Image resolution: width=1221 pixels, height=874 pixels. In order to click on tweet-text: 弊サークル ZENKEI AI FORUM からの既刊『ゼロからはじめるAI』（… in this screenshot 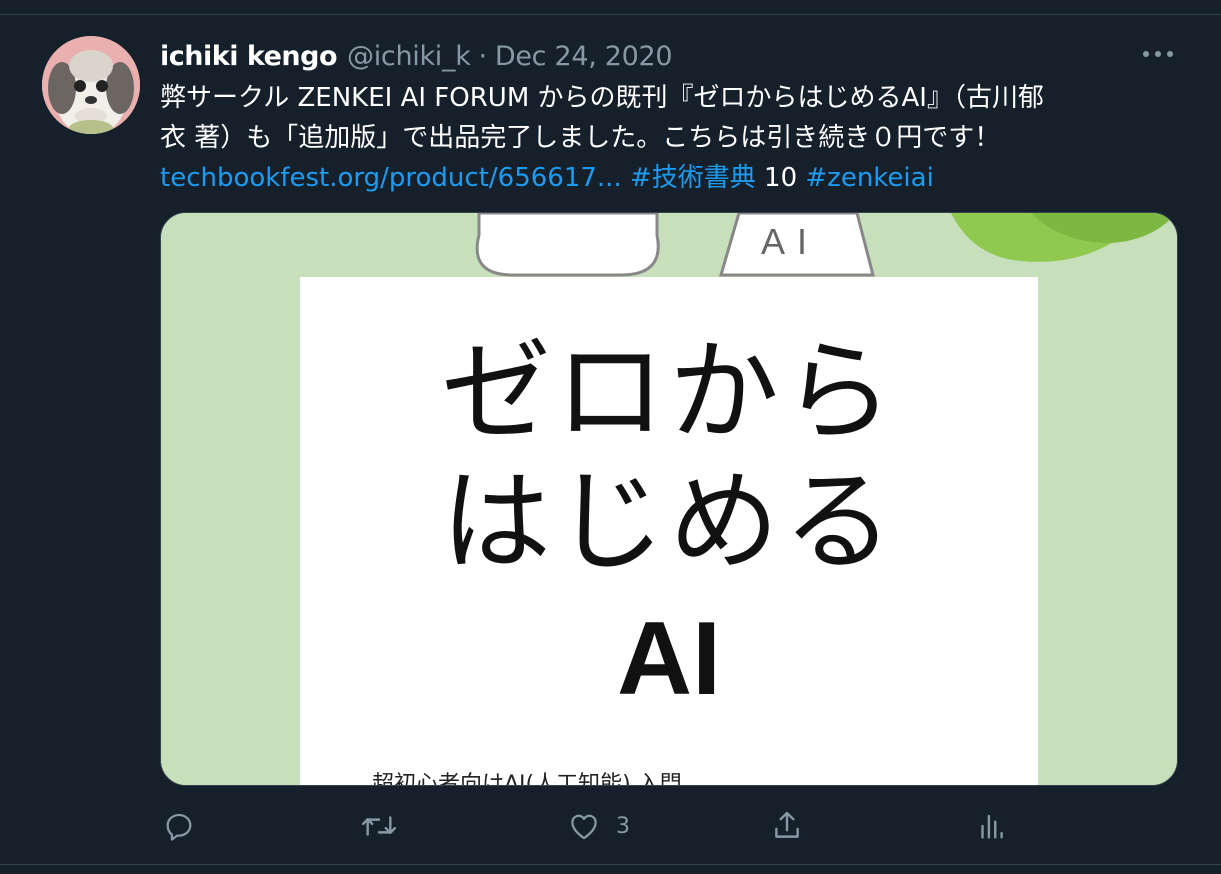, I will do `click(670, 138)`.